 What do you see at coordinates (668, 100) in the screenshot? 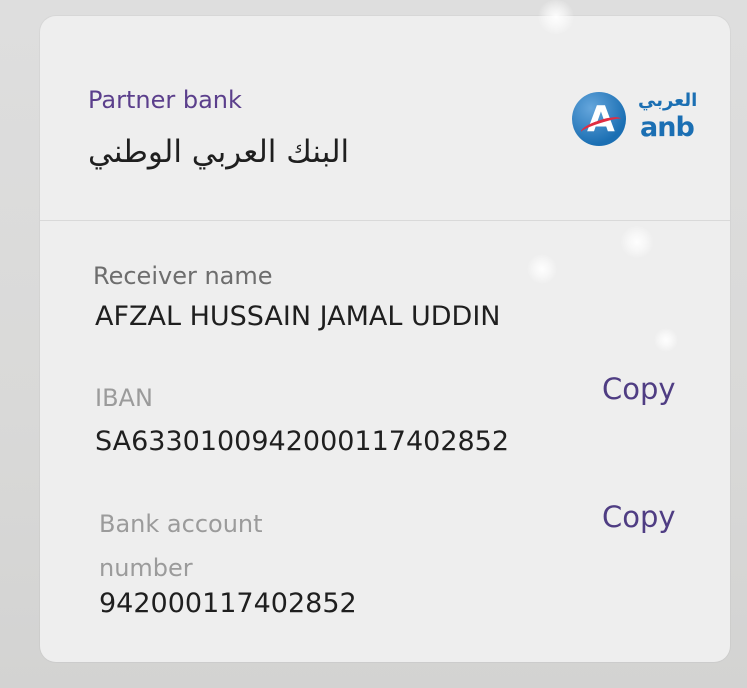
I see `anb-logo-arabic-text: العربي` at bounding box center [668, 100].